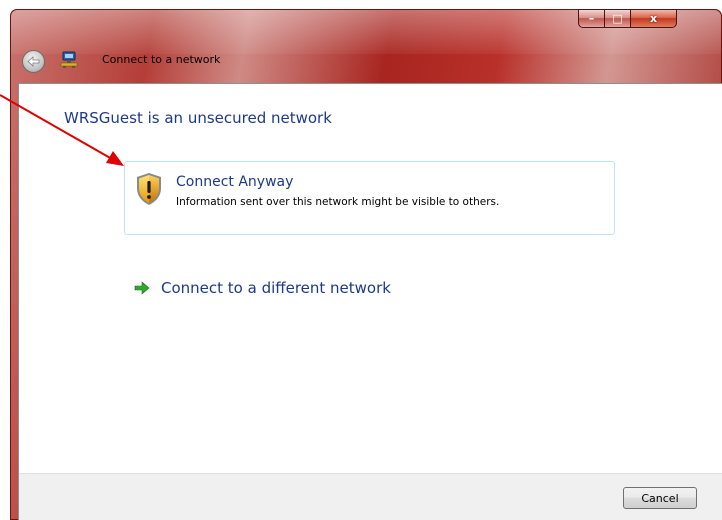 This screenshot has width=722, height=520. What do you see at coordinates (370, 496) in the screenshot?
I see `footer-bar` at bounding box center [370, 496].